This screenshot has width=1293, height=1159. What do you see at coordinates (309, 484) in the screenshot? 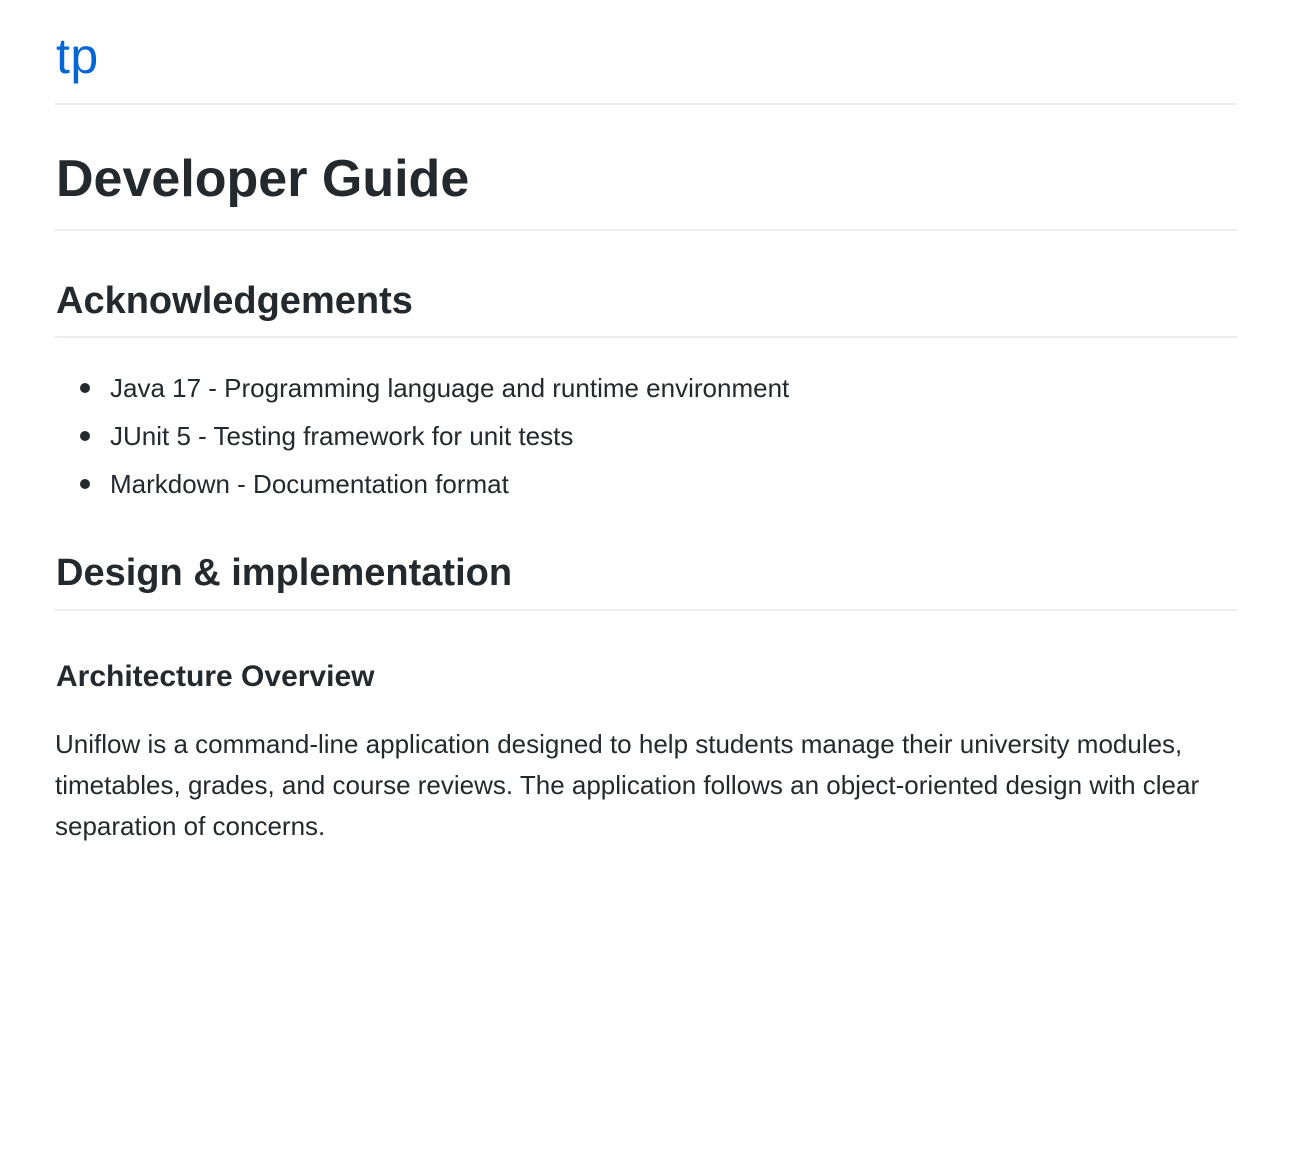
I see `list-item-text: Markdown - Documentation format` at bounding box center [309, 484].